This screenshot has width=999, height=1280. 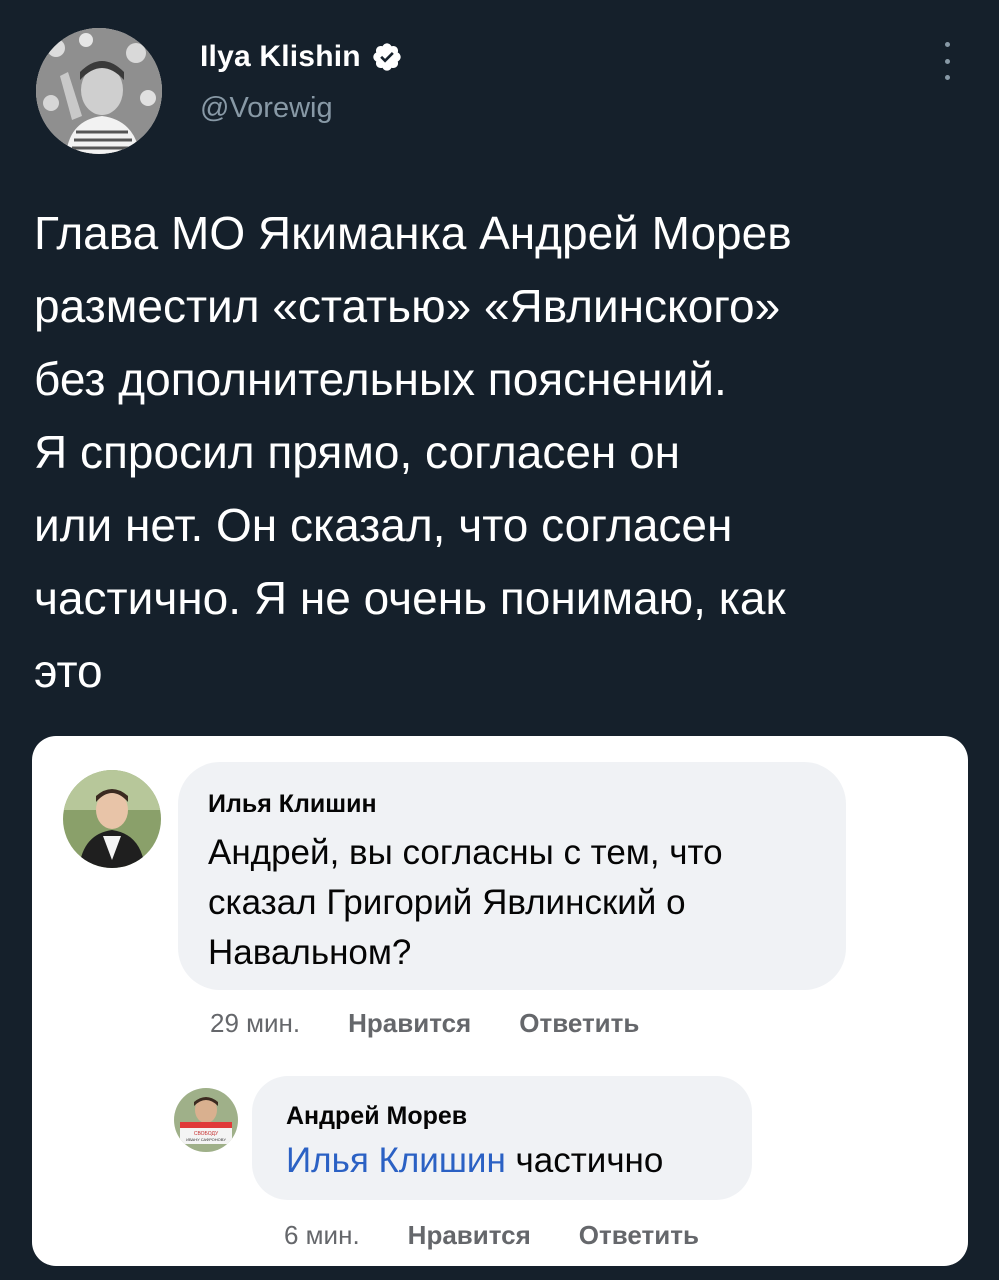 What do you see at coordinates (380, 379) in the screenshot?
I see `tweet-text-line: без дополнительных пояснений.` at bounding box center [380, 379].